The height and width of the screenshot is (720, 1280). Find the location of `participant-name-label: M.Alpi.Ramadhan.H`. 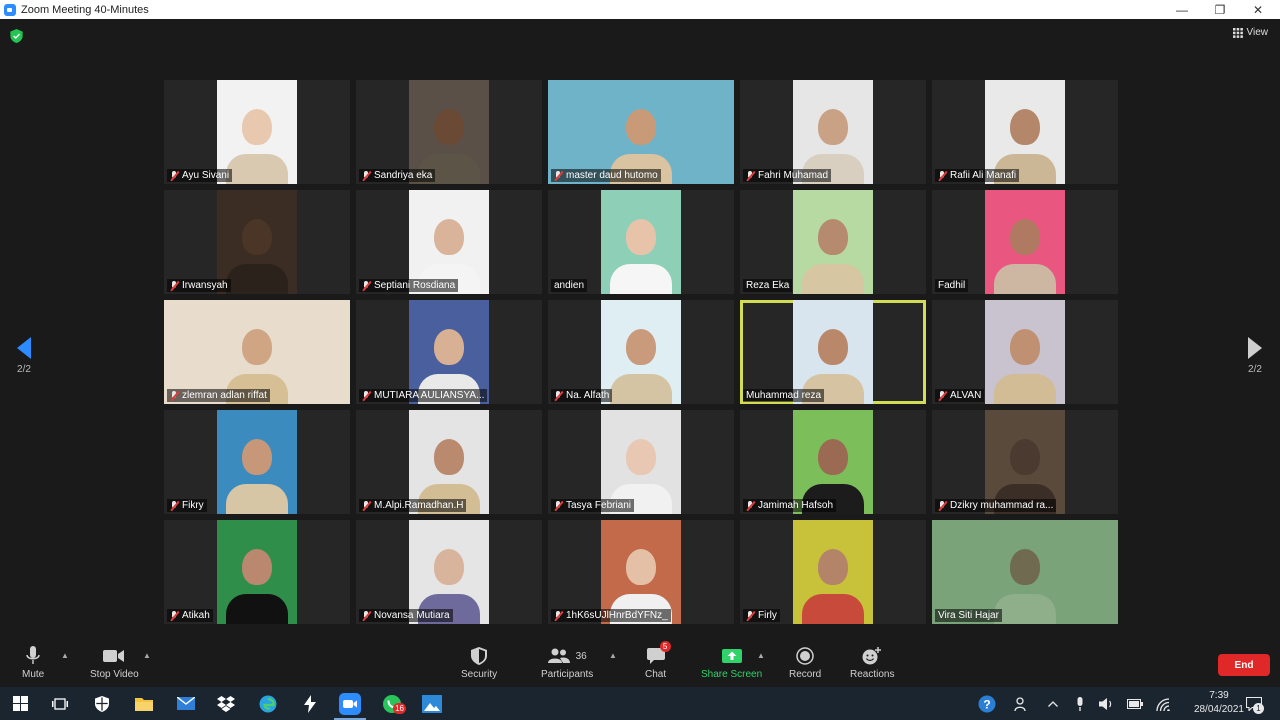

participant-name-label: M.Alpi.Ramadhan.H is located at coordinates (413, 505).